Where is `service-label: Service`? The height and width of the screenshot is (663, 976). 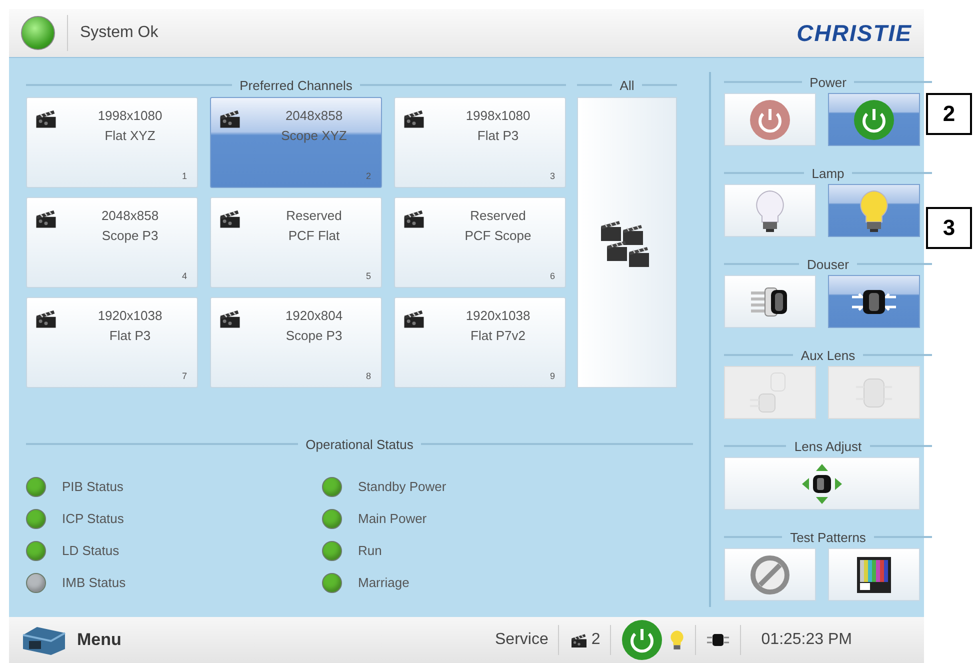
service-label: Service is located at coordinates (521, 640).